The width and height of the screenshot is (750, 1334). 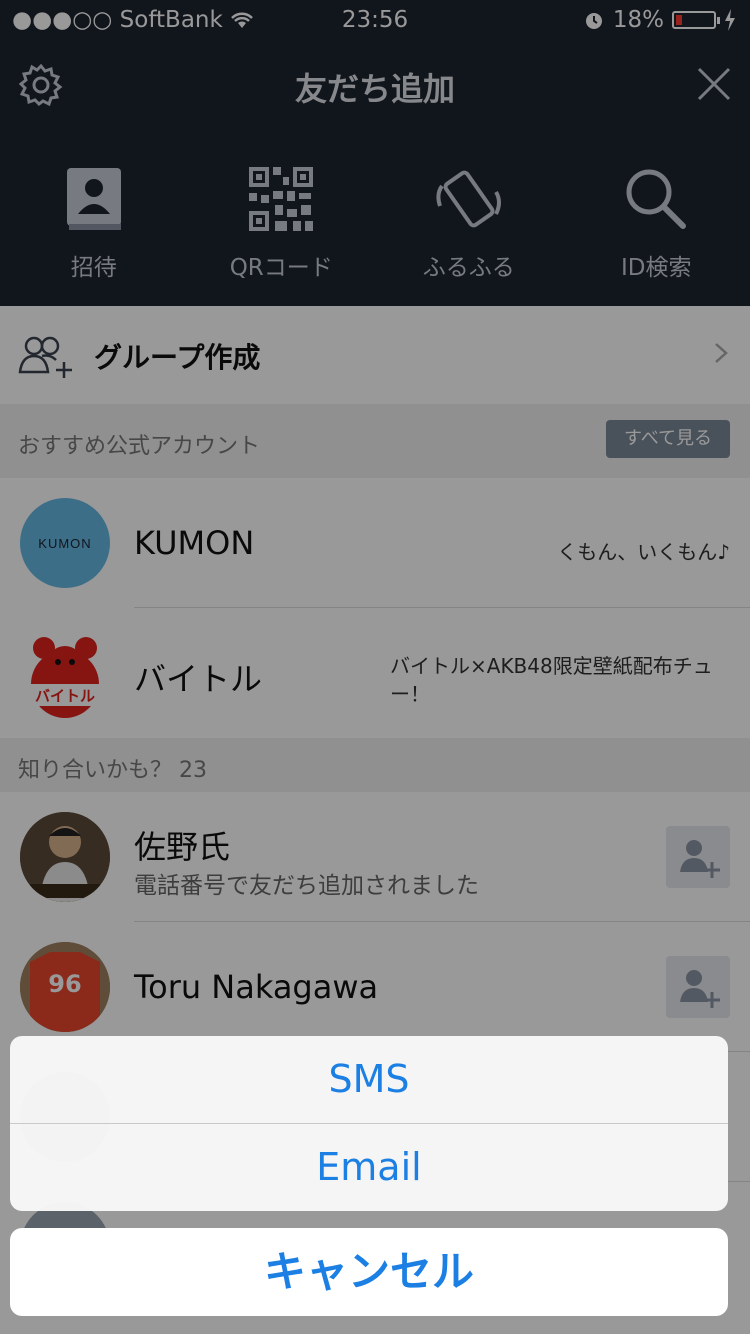 What do you see at coordinates (369, 1272) in the screenshot?
I see `cancel-button: キャンセル` at bounding box center [369, 1272].